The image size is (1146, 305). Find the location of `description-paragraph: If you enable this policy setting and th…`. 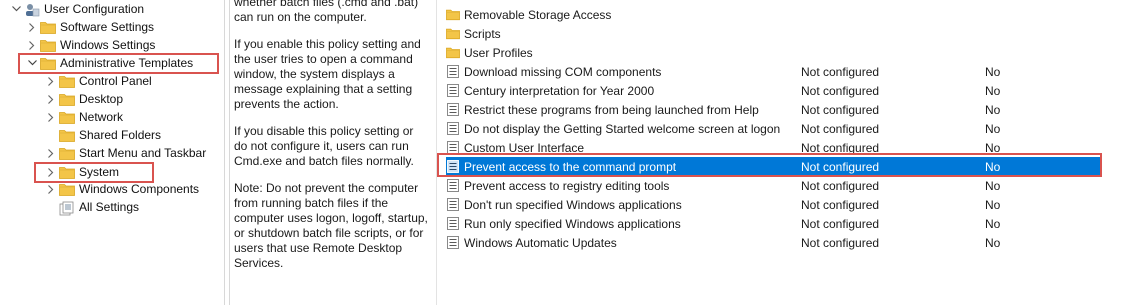

description-paragraph: If you enable this policy setting and th… is located at coordinates (327, 74).